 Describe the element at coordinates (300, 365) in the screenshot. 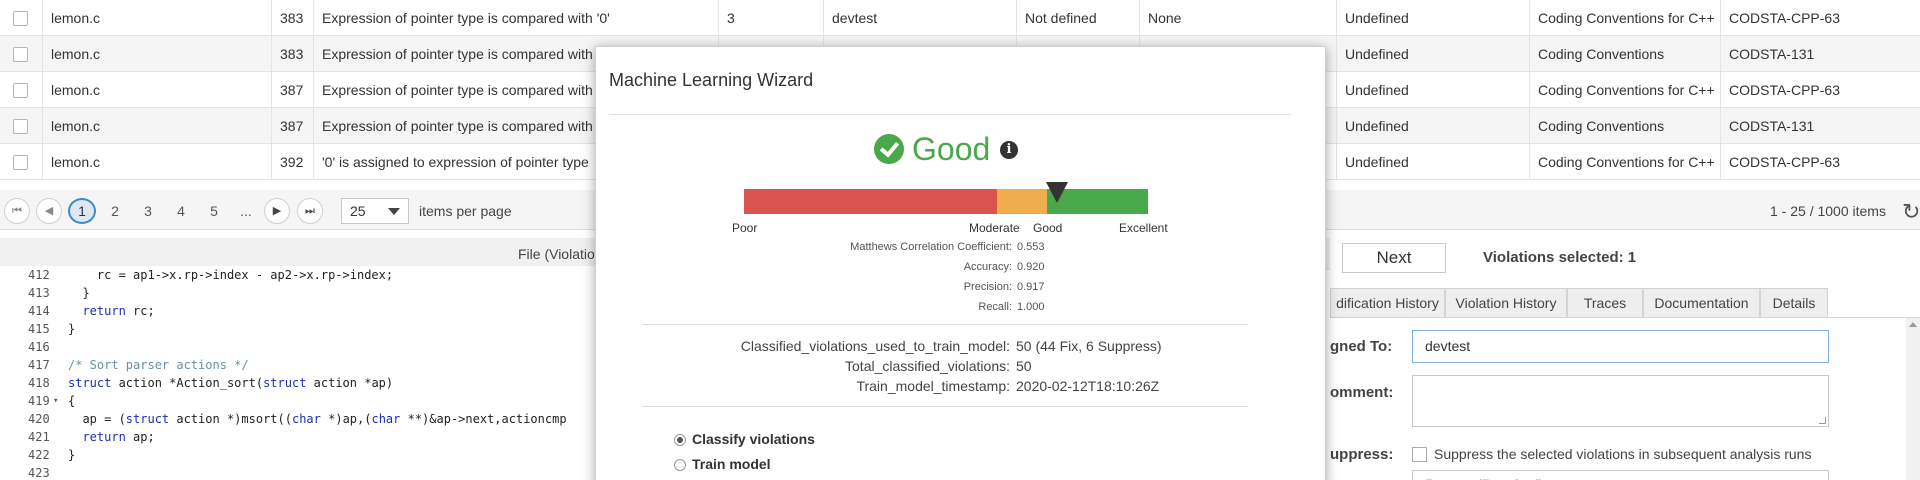

I see `code-line: 417 /* Sort parser actions */` at that location.